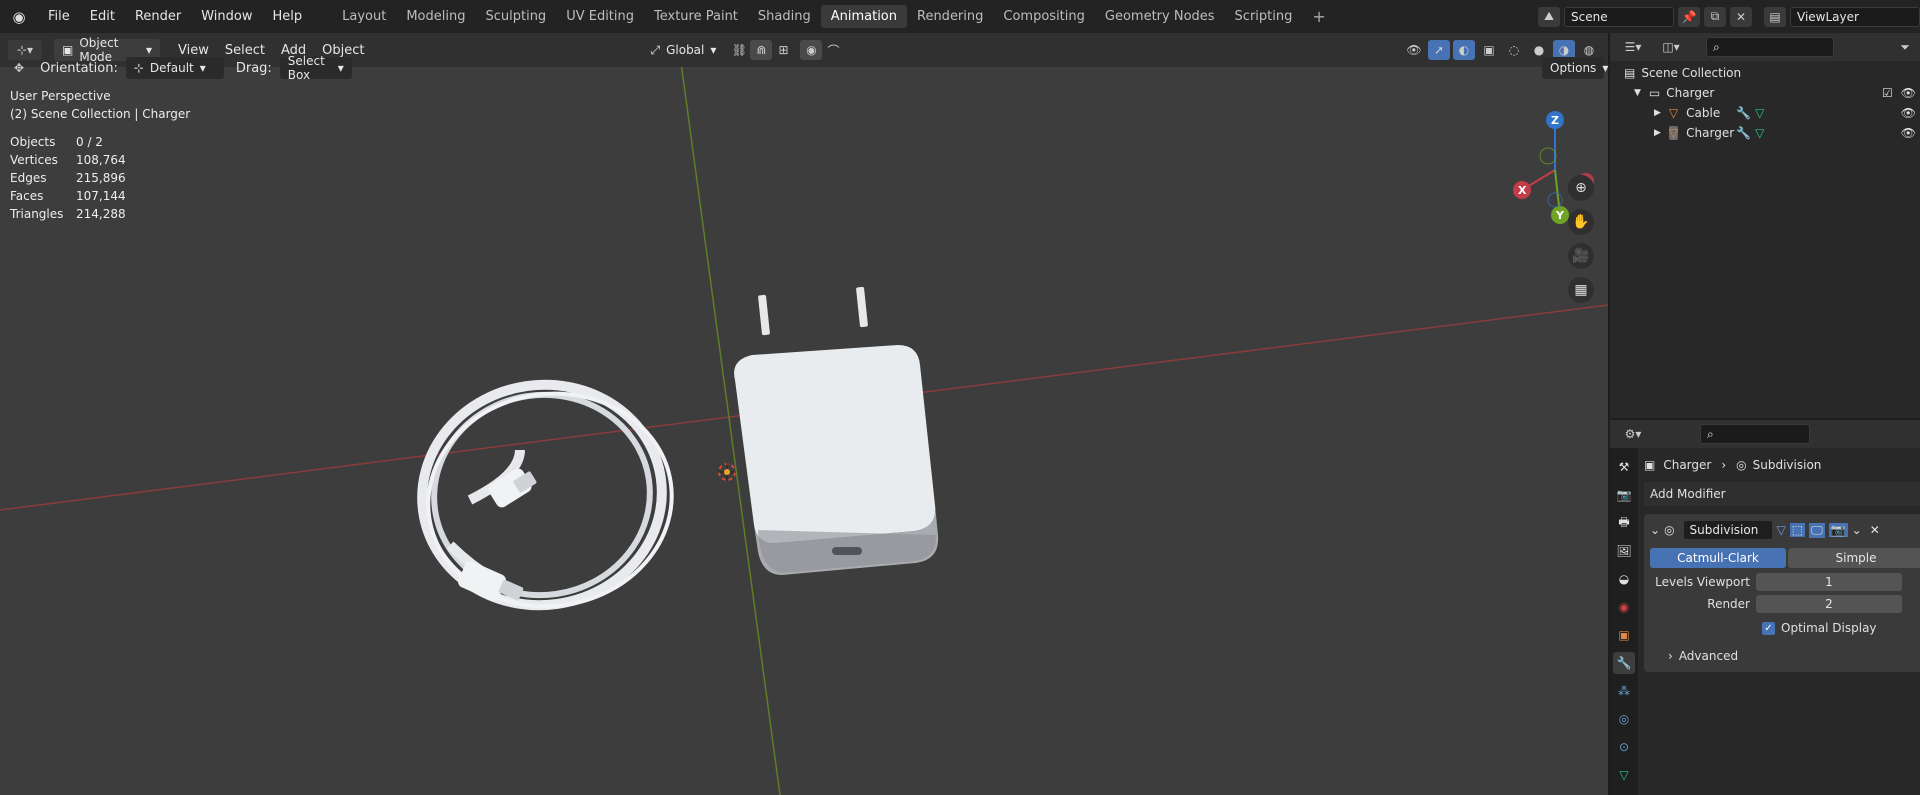 Image resolution: width=1920 pixels, height=795 pixels. I want to click on modifier-name: Subdivision, so click(1724, 530).